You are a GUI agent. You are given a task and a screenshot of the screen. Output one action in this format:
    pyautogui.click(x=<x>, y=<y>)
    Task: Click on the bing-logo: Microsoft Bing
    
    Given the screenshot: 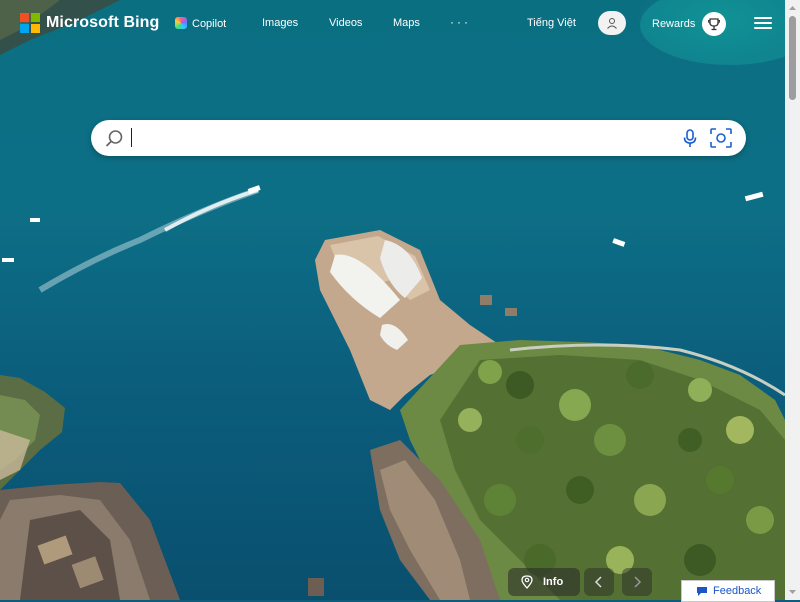 What is the action you would take?
    pyautogui.click(x=89, y=23)
    